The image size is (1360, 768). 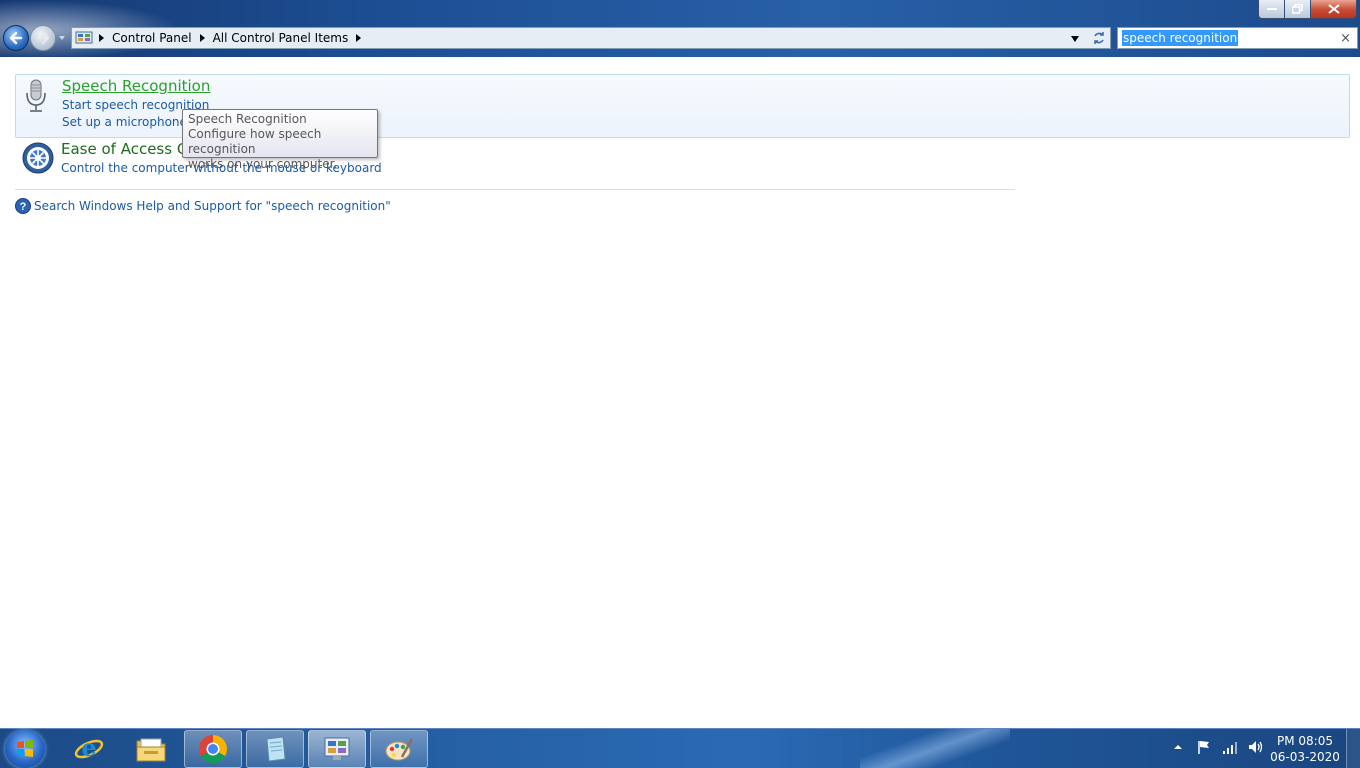 I want to click on result-title-speech-recognition: Speech Recognition, so click(x=136, y=86).